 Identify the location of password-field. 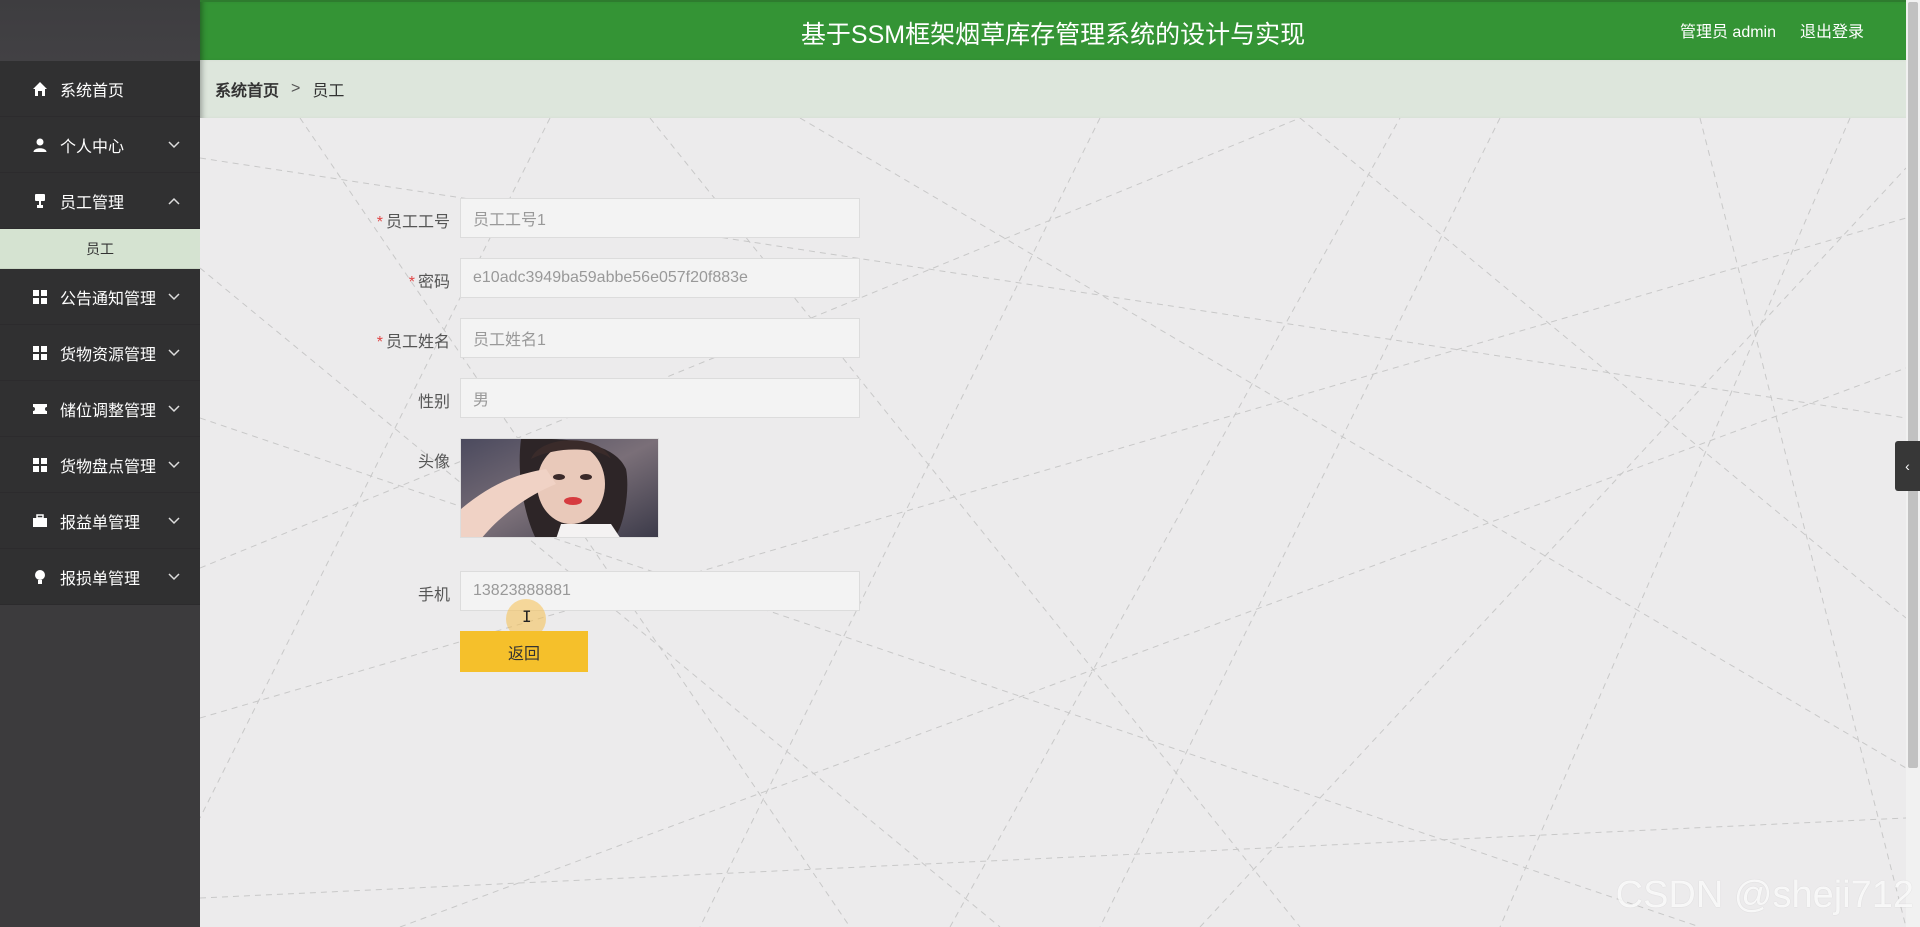
(660, 278).